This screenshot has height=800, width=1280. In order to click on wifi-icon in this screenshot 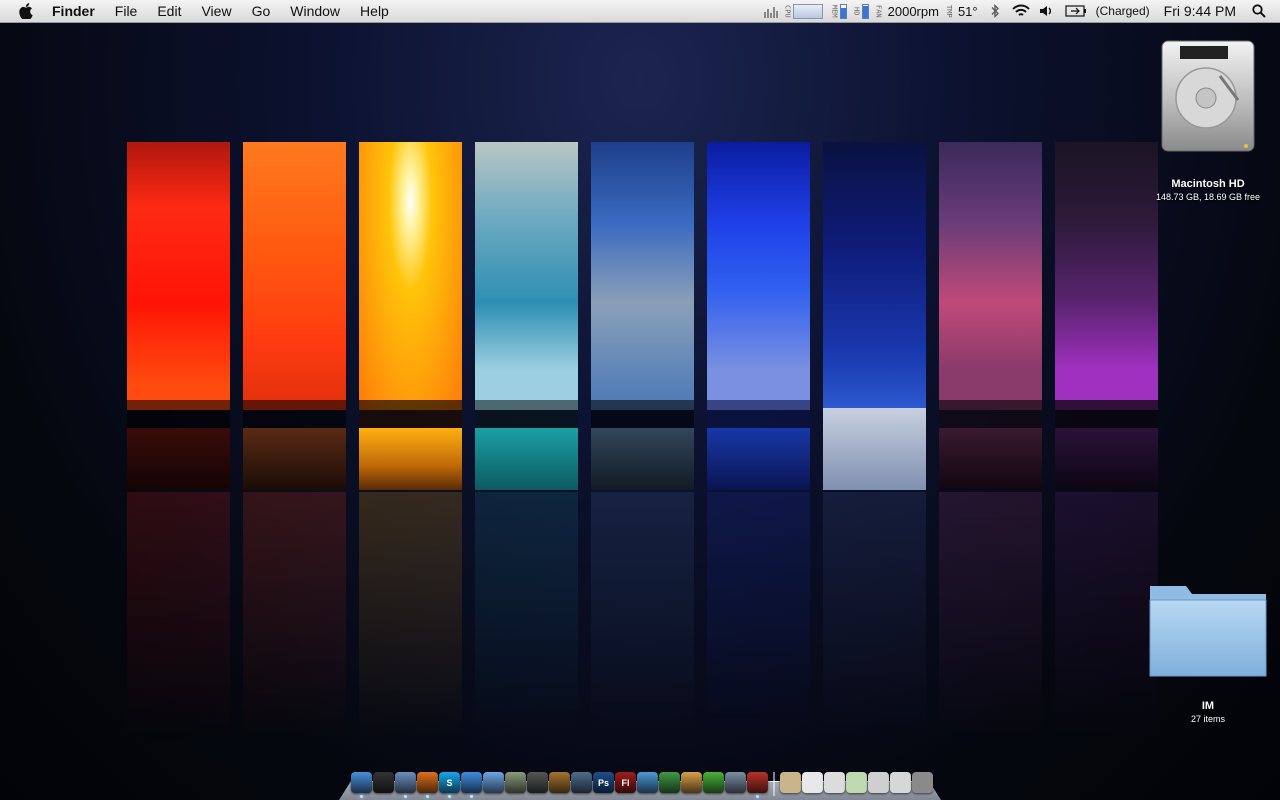, I will do `click(1020, 11)`.